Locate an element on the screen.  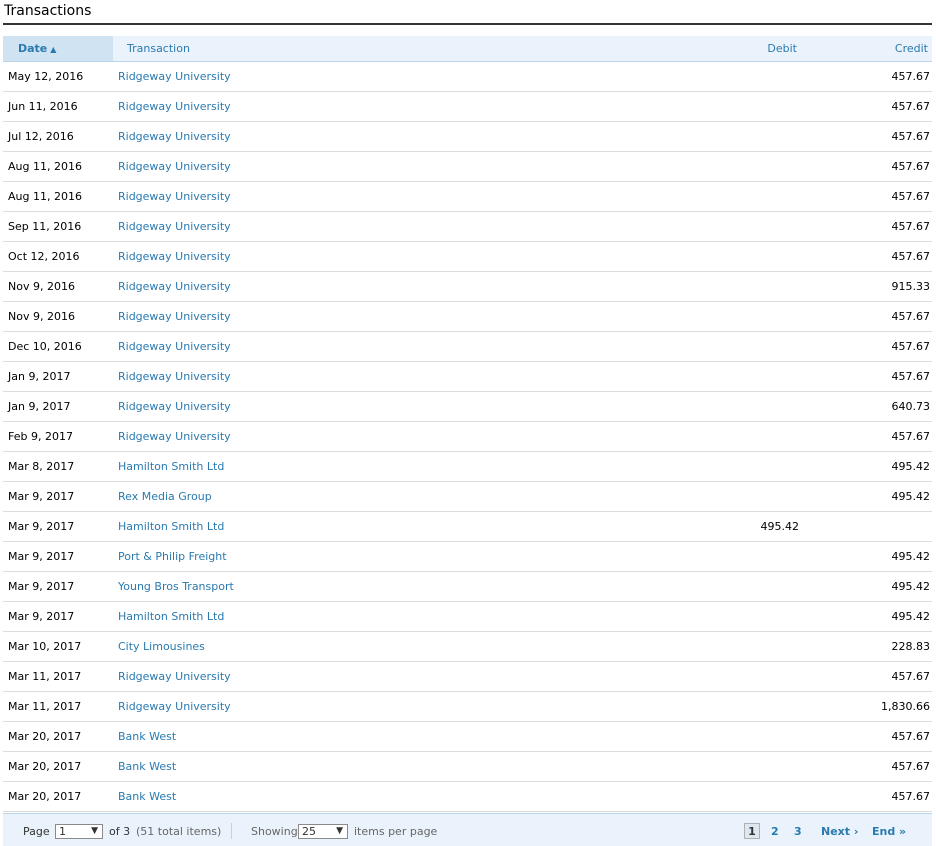
total-items: (51 total items) is located at coordinates (179, 831).